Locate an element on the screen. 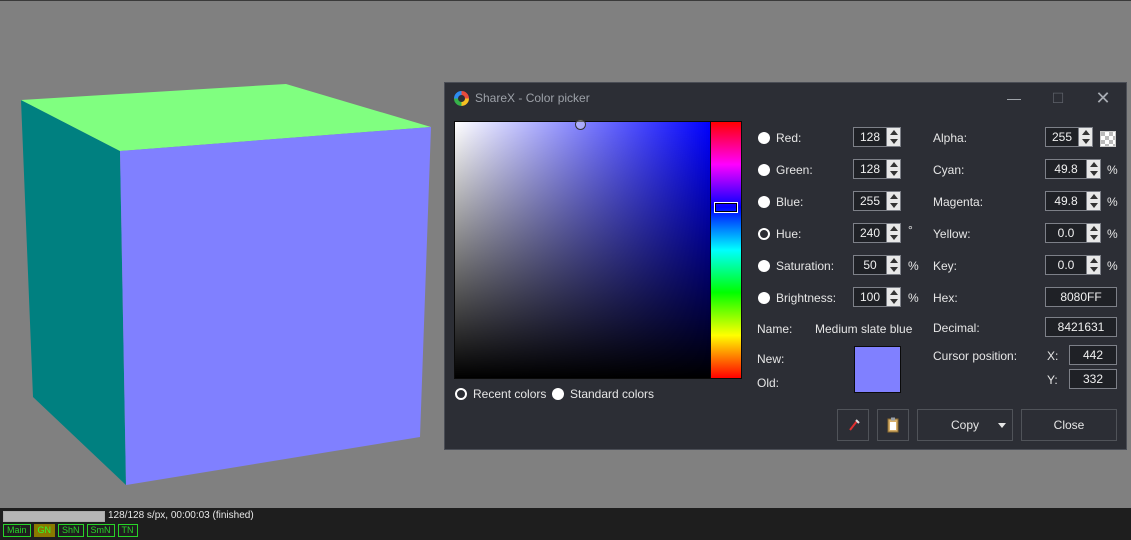 The height and width of the screenshot is (540, 1131). color-name-value: Medium slate blue is located at coordinates (864, 329).